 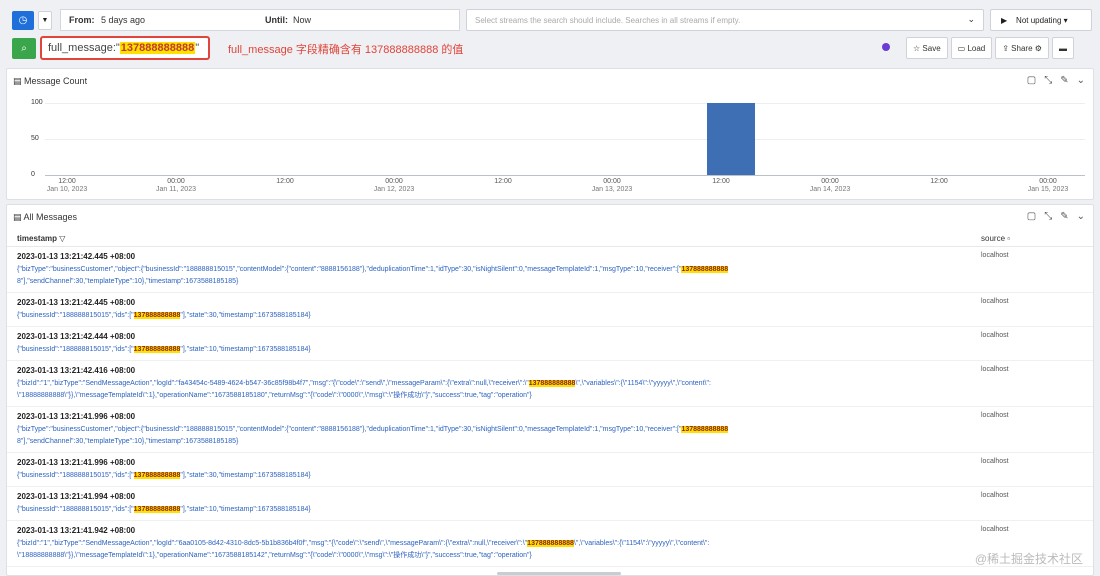 I want to click on time-range-type-button: ◷, so click(x=23, y=20).